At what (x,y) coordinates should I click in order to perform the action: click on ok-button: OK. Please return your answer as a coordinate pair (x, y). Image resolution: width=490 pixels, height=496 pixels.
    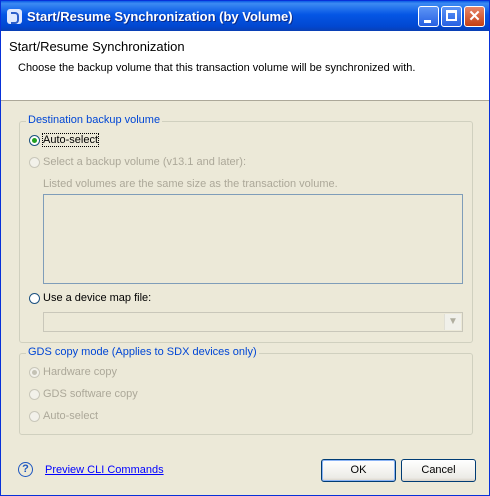
    Looking at the image, I should click on (358, 470).